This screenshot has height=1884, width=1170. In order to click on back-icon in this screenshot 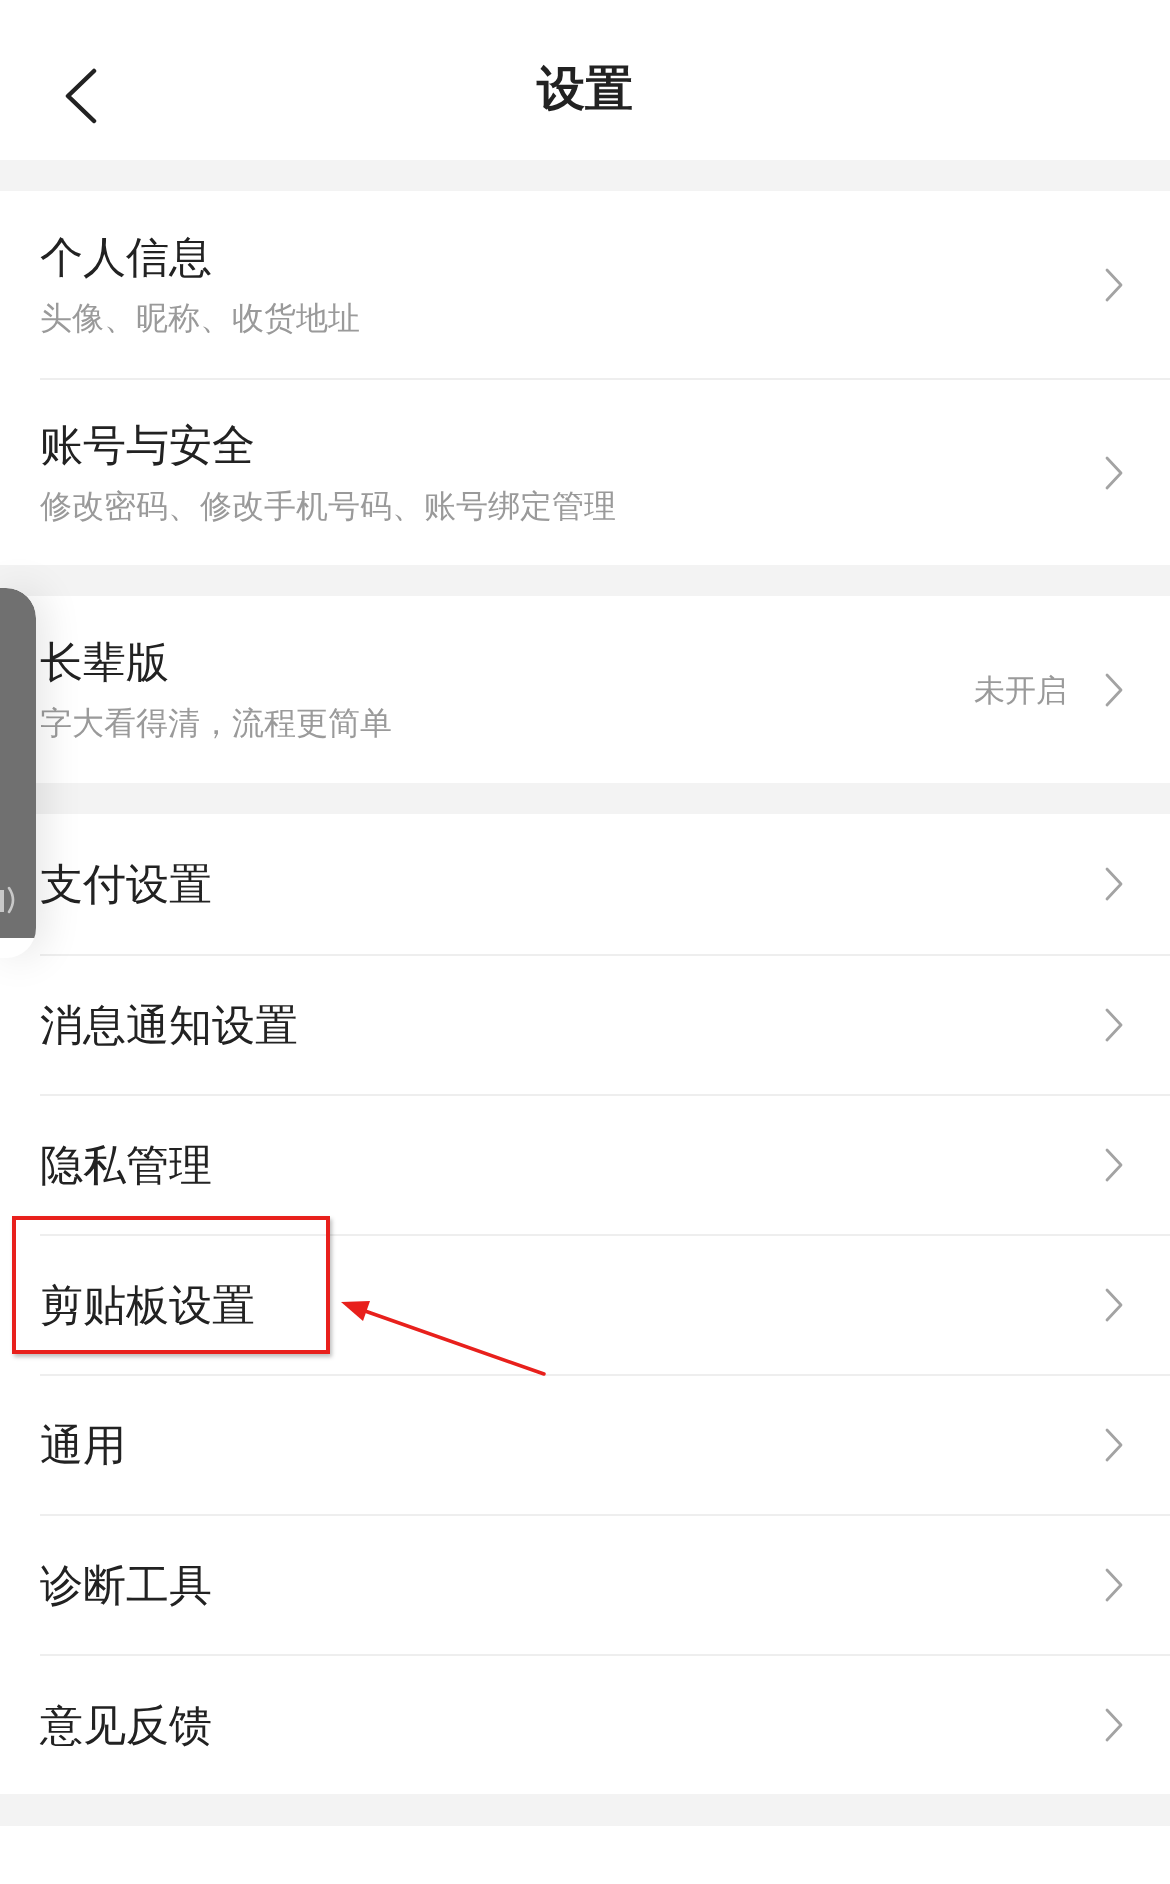, I will do `click(81, 96)`.